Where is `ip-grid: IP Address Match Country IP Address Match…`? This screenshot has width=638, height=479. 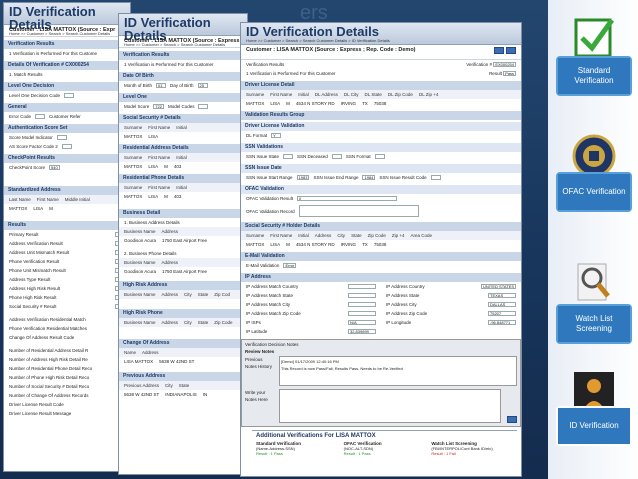 ip-grid: IP Address Match Country IP Address Match… is located at coordinates (381, 309).